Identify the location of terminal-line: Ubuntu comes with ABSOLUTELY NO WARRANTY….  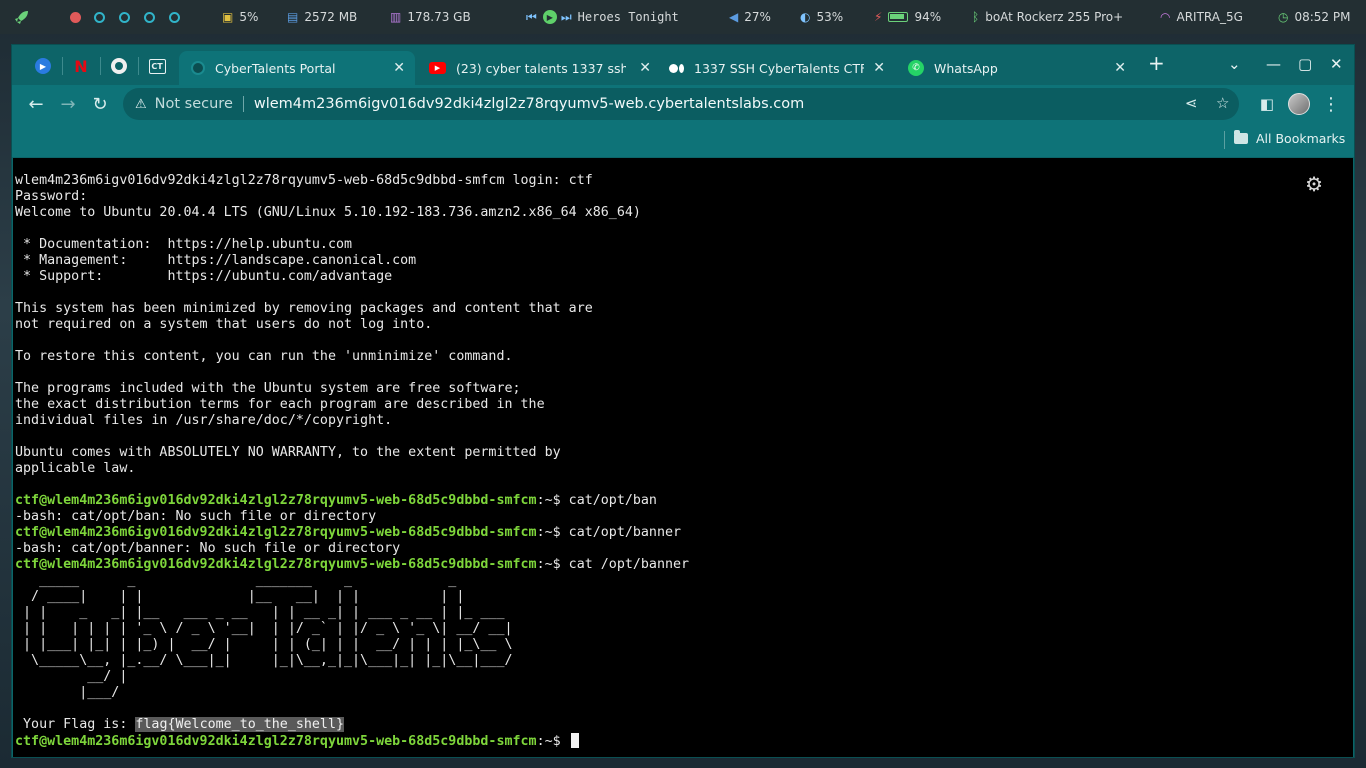
(352, 453).